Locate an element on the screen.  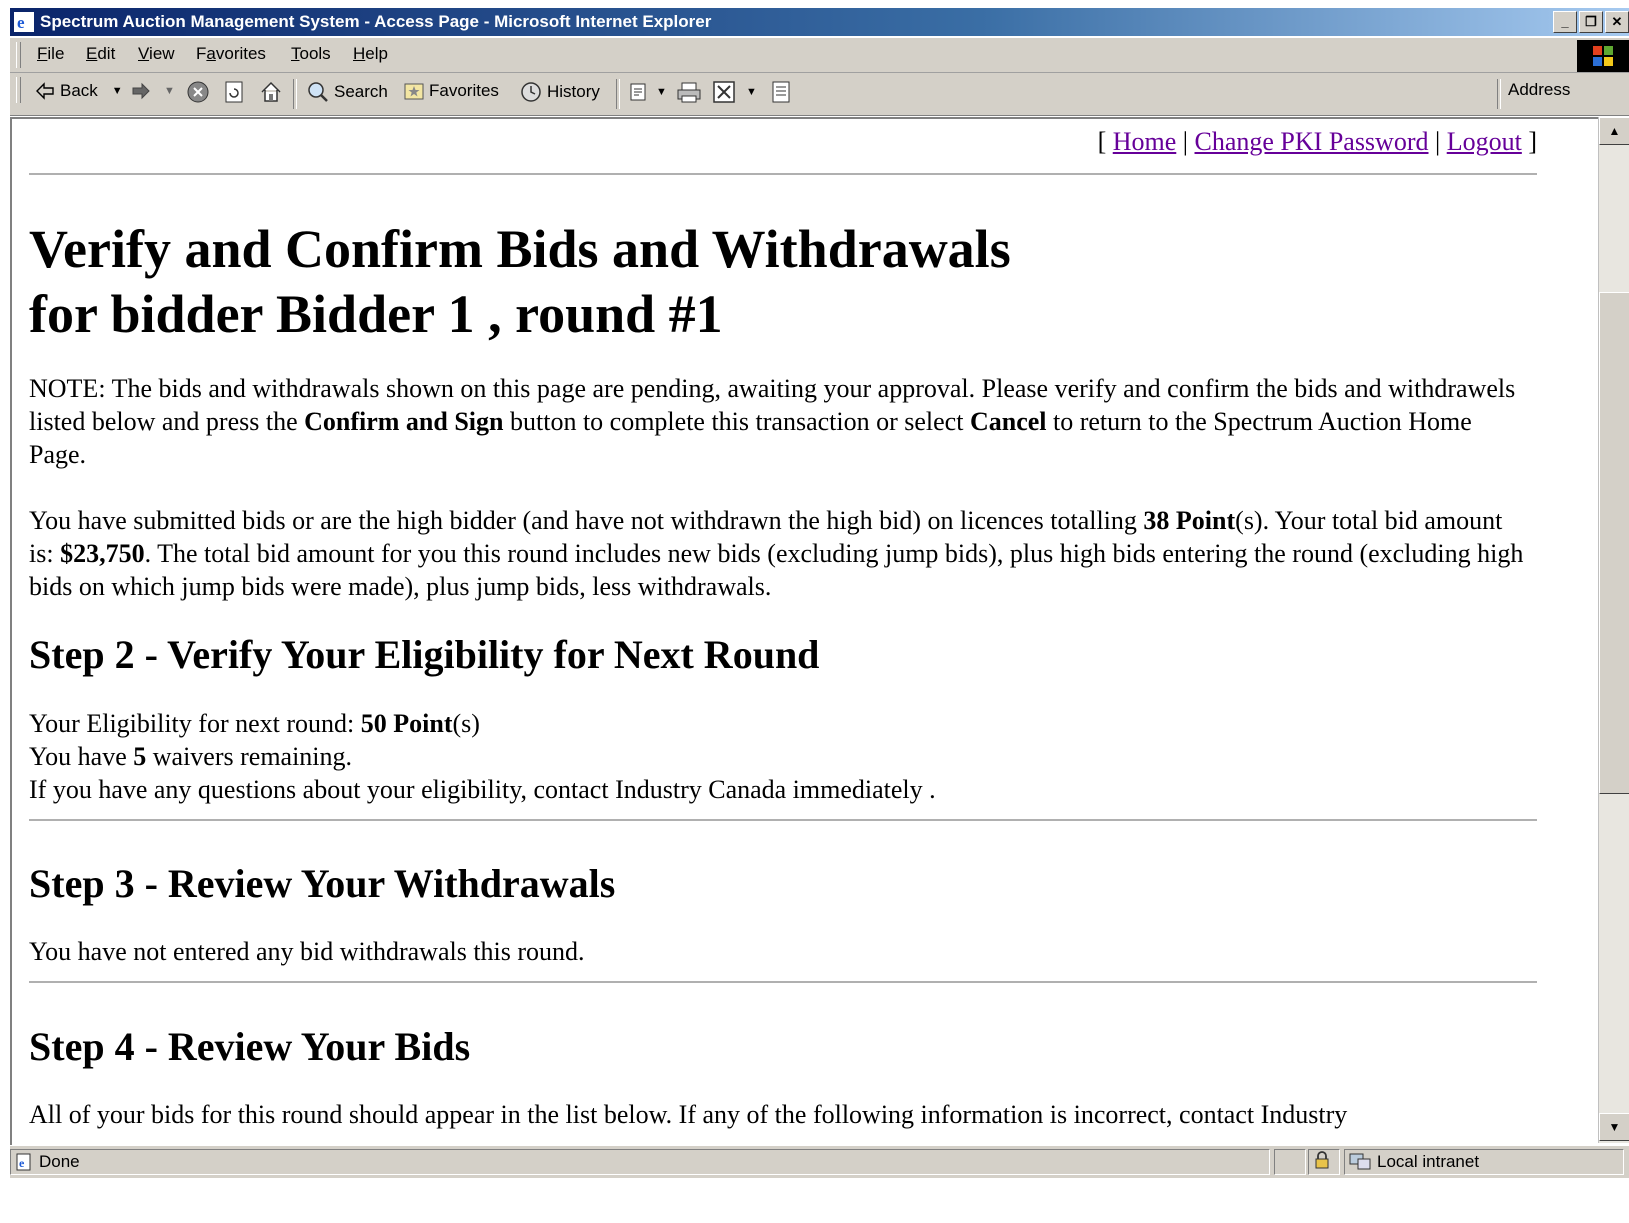
home-link: Home is located at coordinates (1145, 141).